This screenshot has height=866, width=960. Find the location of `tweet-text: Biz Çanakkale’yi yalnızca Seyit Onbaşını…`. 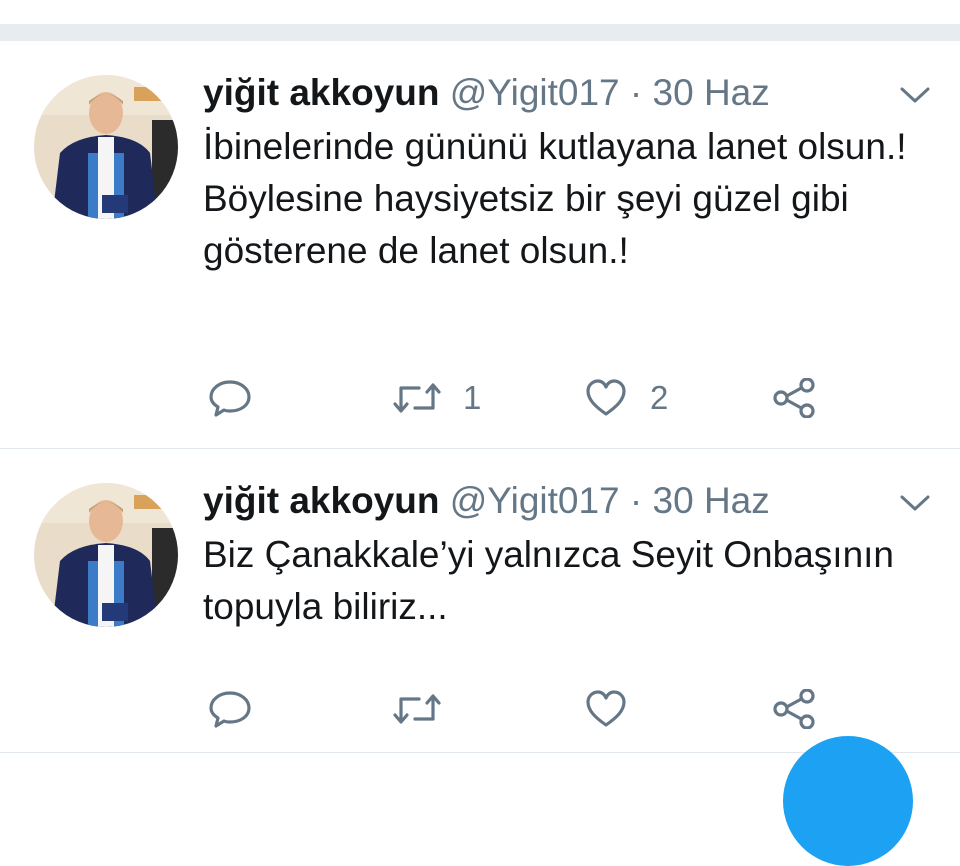

tweet-text: Biz Çanakkale’yi yalnızca Seyit Onbaşını… is located at coordinates (563, 581).